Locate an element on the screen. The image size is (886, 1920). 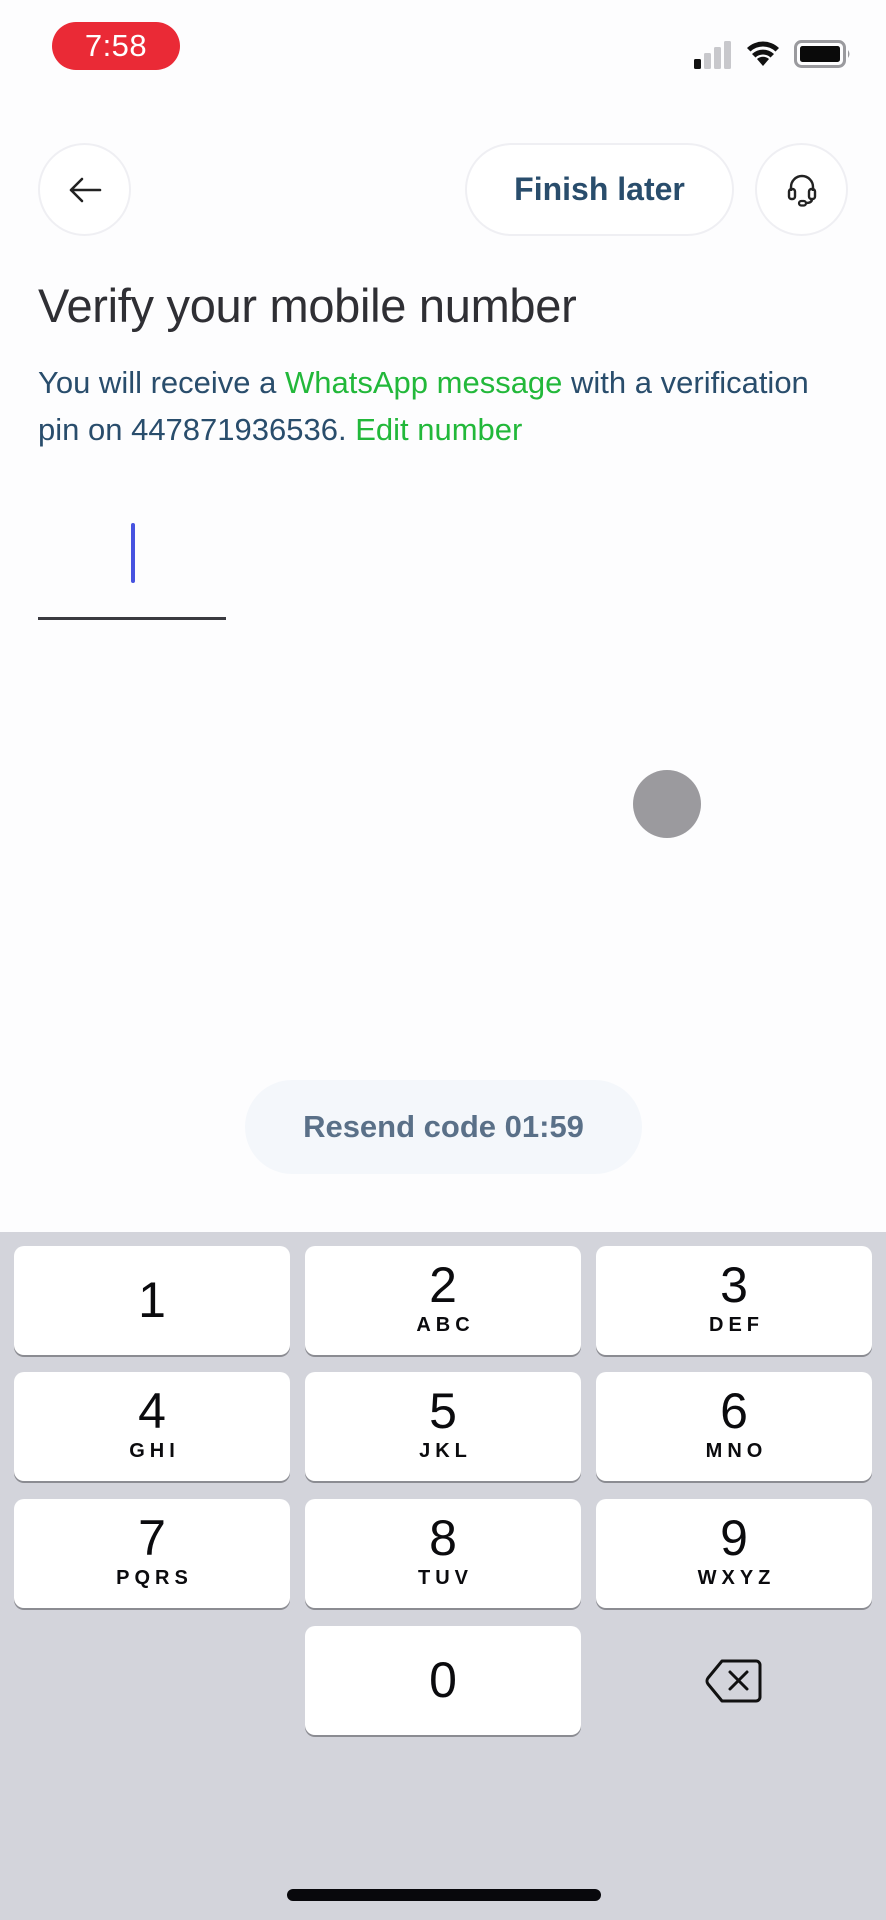
key-8: 8 TUV is located at coordinates (443, 1553).